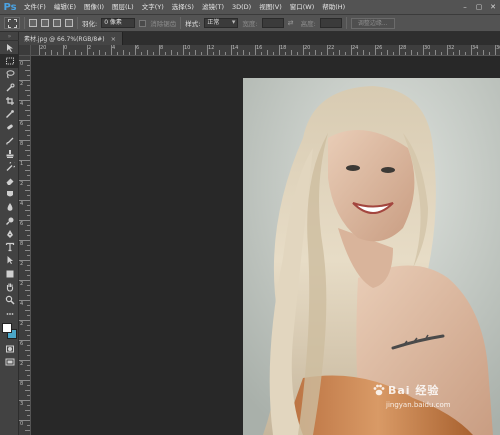  I want to click on horizontal-ruler: 20024681012141618202224262830323436, so click(265, 50).